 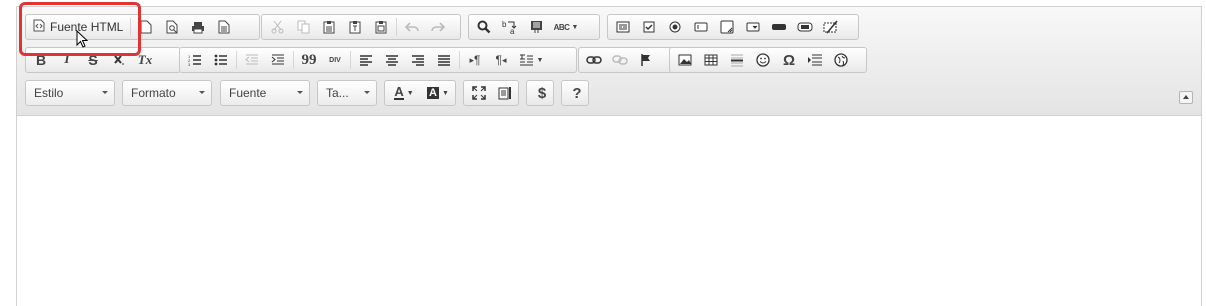 I want to click on indent-icon, so click(x=278, y=60).